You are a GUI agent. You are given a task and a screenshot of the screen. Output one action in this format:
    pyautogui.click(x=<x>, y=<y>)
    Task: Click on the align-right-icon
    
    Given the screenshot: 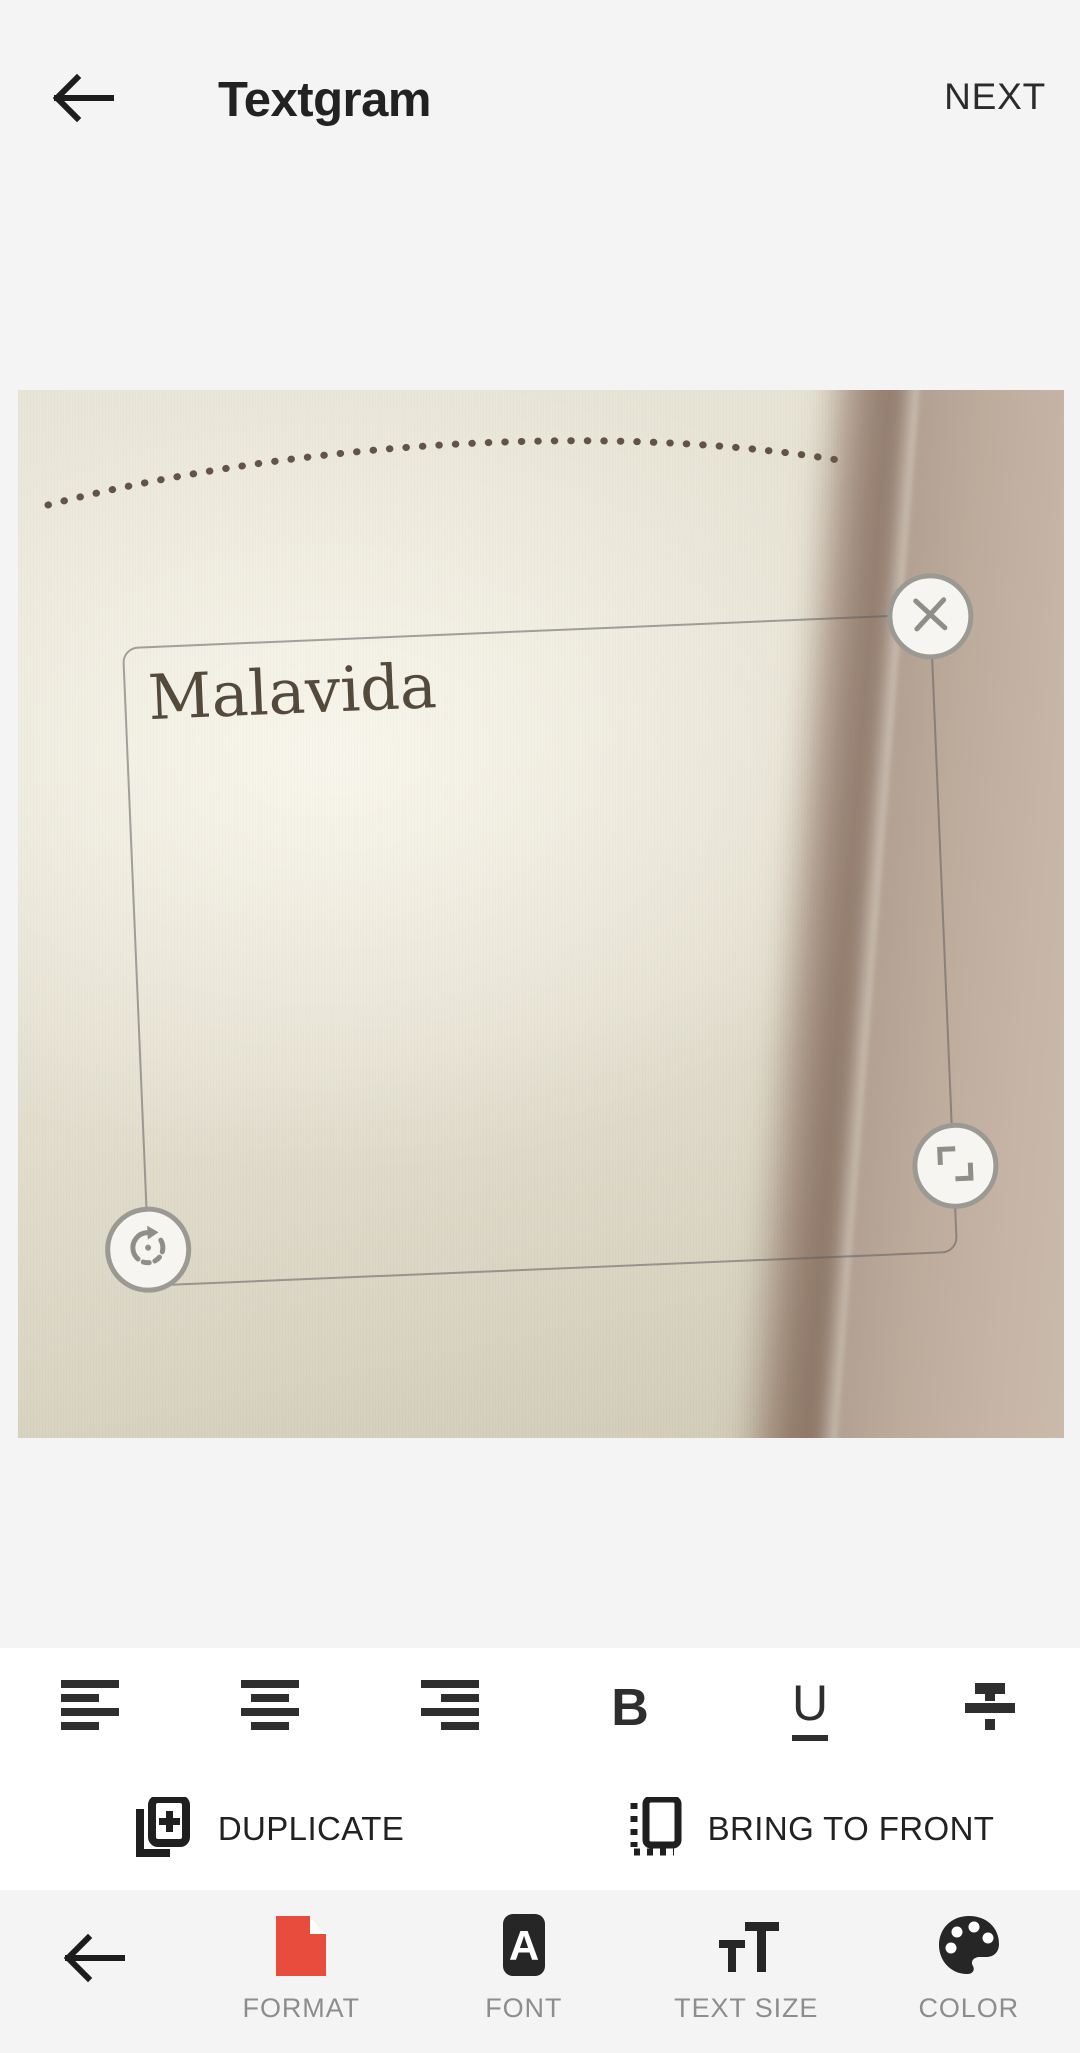 What is the action you would take?
    pyautogui.click(x=450, y=1708)
    